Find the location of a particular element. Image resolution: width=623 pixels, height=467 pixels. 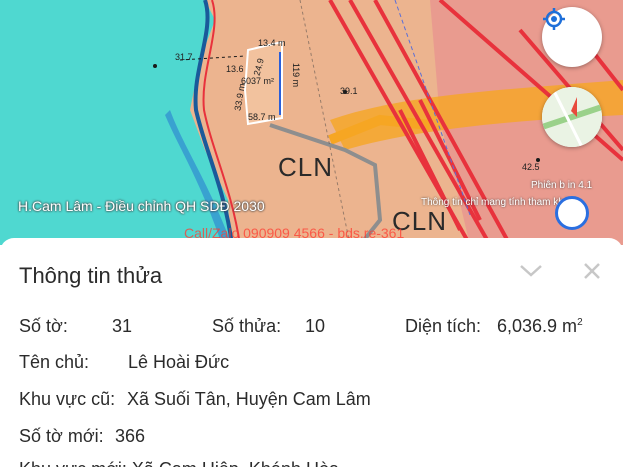

plot-area-label: 6037 m² is located at coordinates (258, 81).